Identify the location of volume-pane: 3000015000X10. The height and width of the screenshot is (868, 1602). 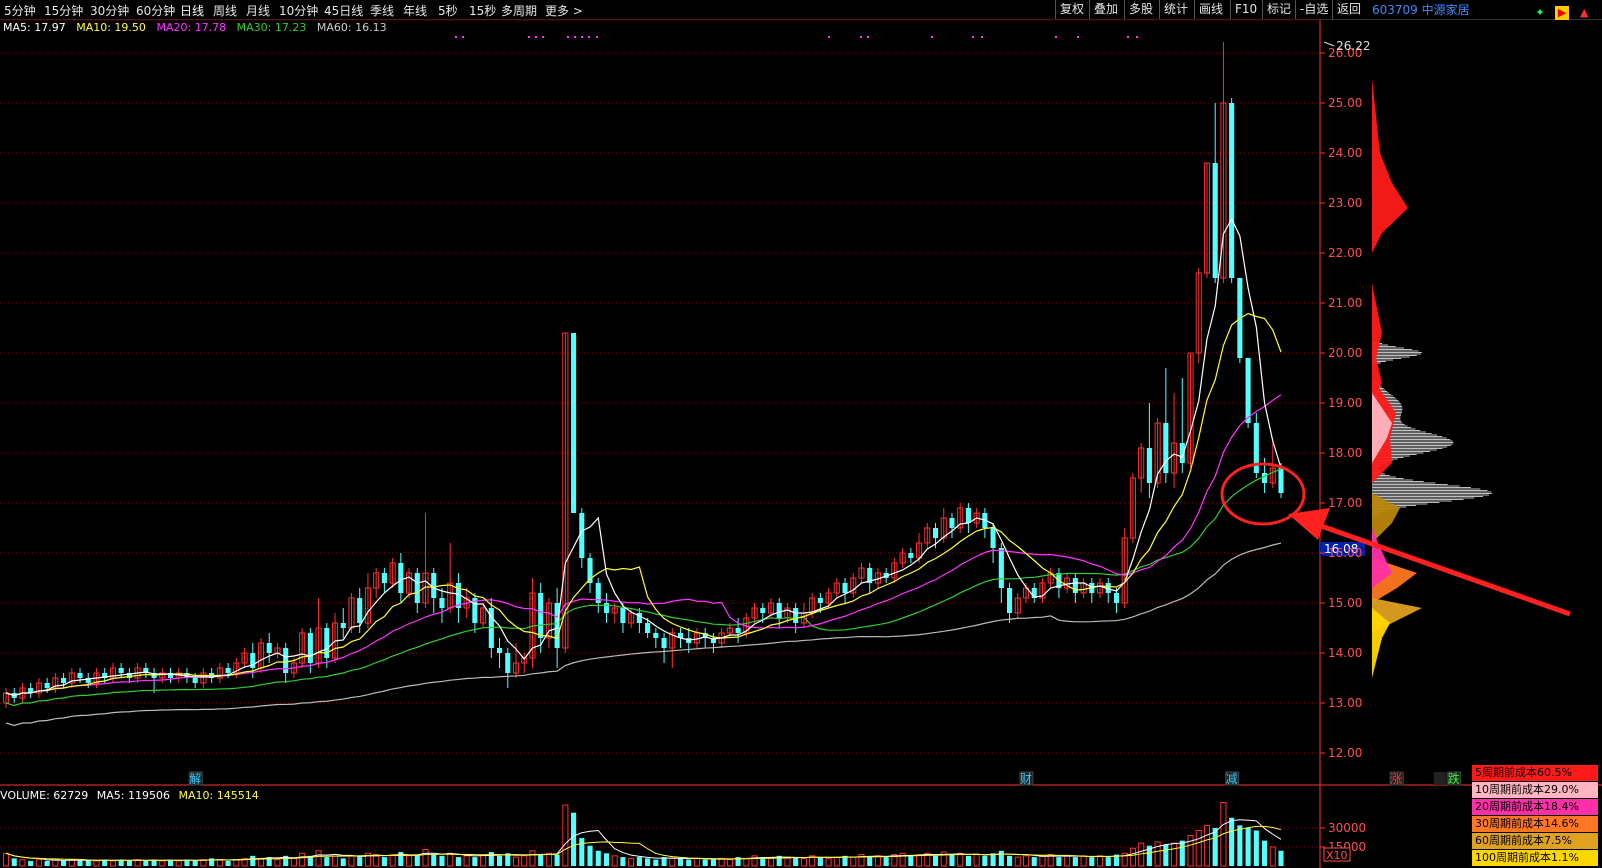
(683, 834).